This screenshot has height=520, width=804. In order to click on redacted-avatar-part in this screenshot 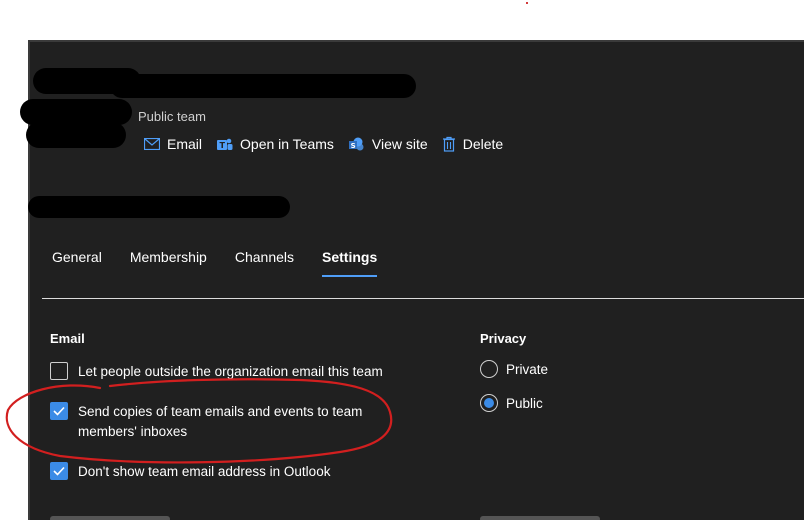, I will do `click(76, 135)`.